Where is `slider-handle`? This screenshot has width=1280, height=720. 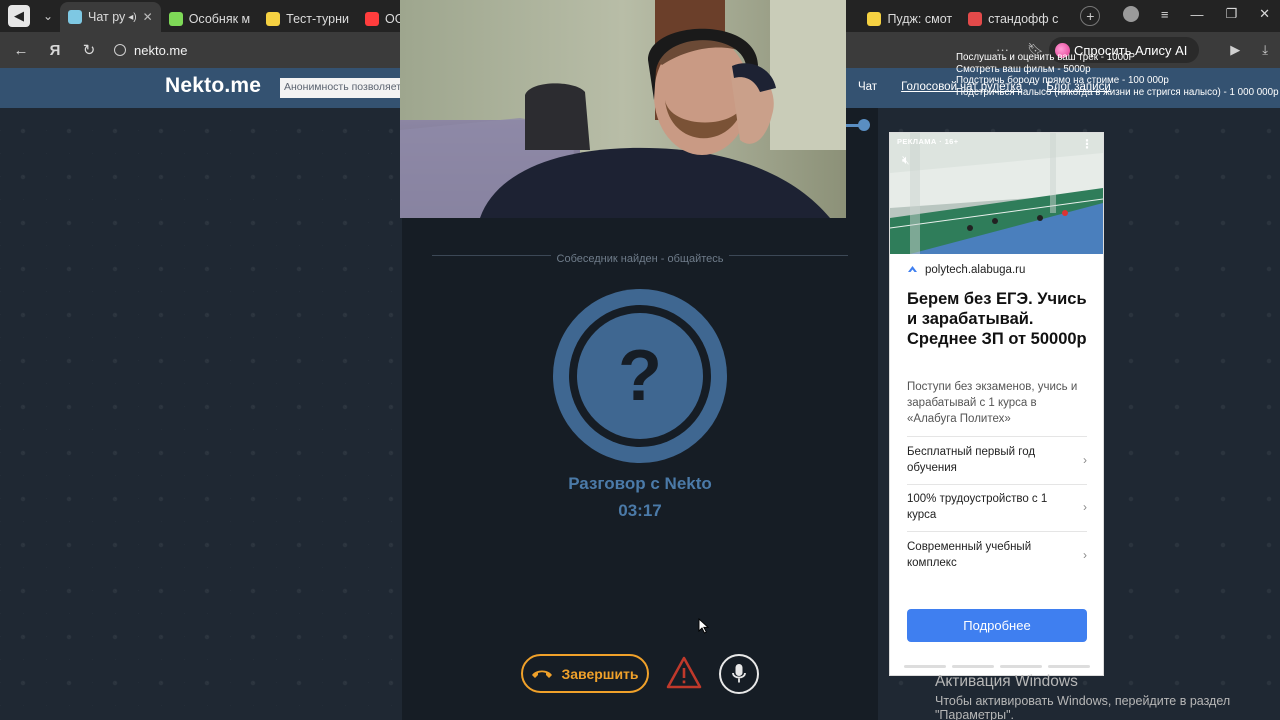
slider-handle is located at coordinates (864, 125).